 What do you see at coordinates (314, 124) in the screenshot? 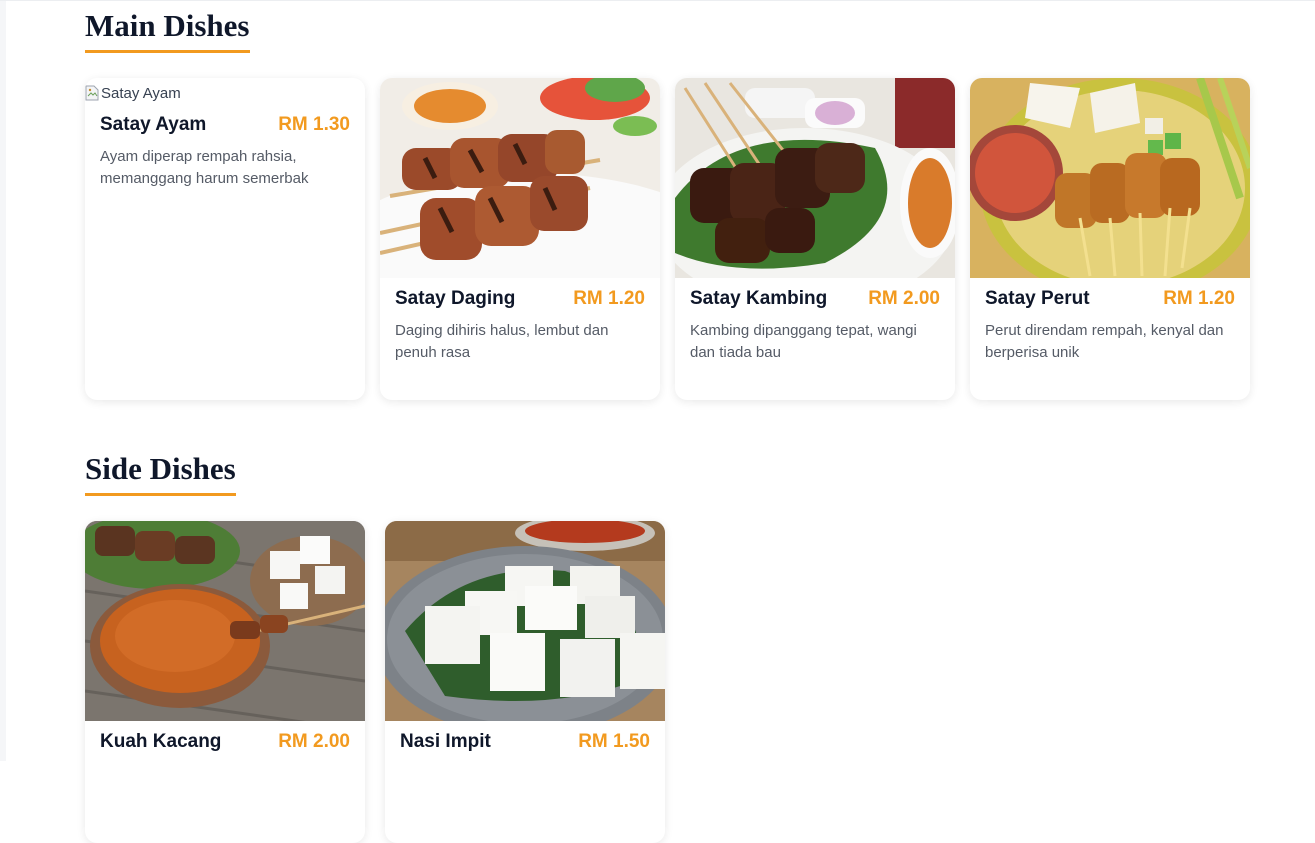
I see `dish-price: RM 1.30` at bounding box center [314, 124].